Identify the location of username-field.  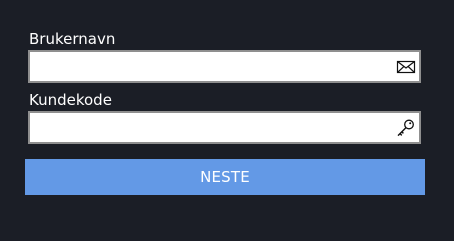
(224, 66).